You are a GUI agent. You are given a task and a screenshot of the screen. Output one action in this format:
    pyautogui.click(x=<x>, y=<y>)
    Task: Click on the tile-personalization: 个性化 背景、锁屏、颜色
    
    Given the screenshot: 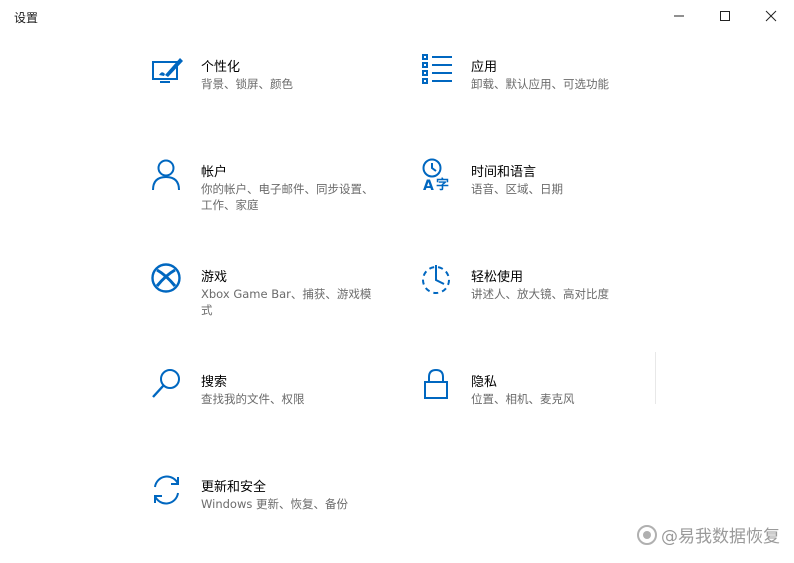 What is the action you would take?
    pyautogui.click(x=271, y=93)
    